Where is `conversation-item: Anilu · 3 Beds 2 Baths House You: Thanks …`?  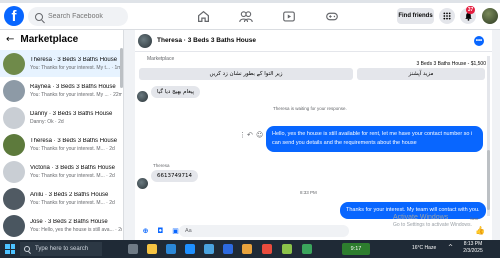
conversation-item: Anilu · 3 Beds 2 Baths House You: Thanks … is located at coordinates (61, 198).